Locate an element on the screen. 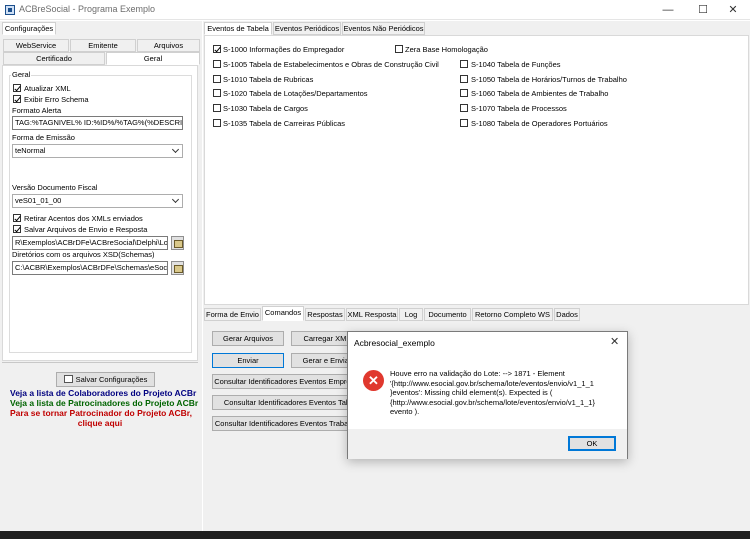  tab-comandos: Comandos is located at coordinates (283, 313).